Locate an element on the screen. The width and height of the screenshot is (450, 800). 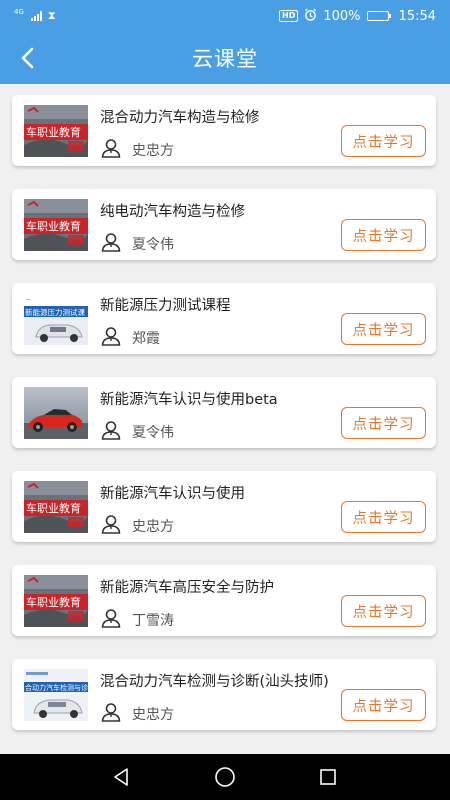
nav-recents-button is located at coordinates (328, 777).